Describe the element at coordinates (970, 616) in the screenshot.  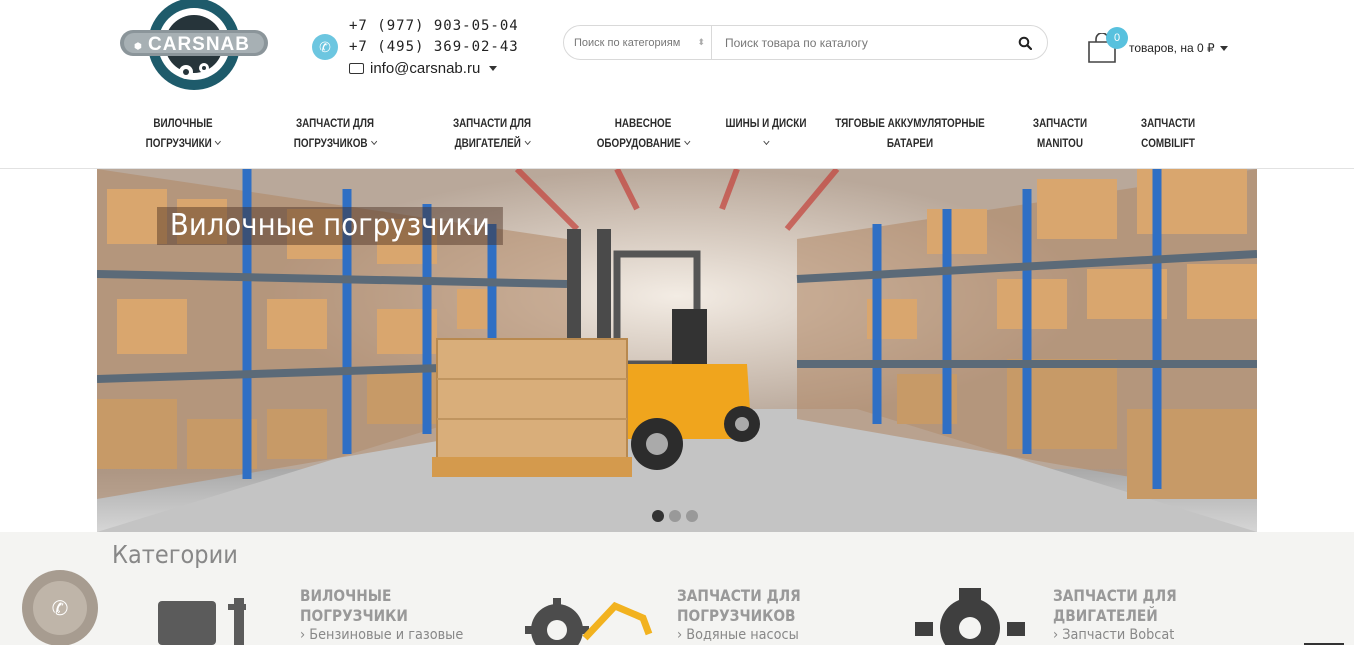
I see `engine-parts-icon` at that location.